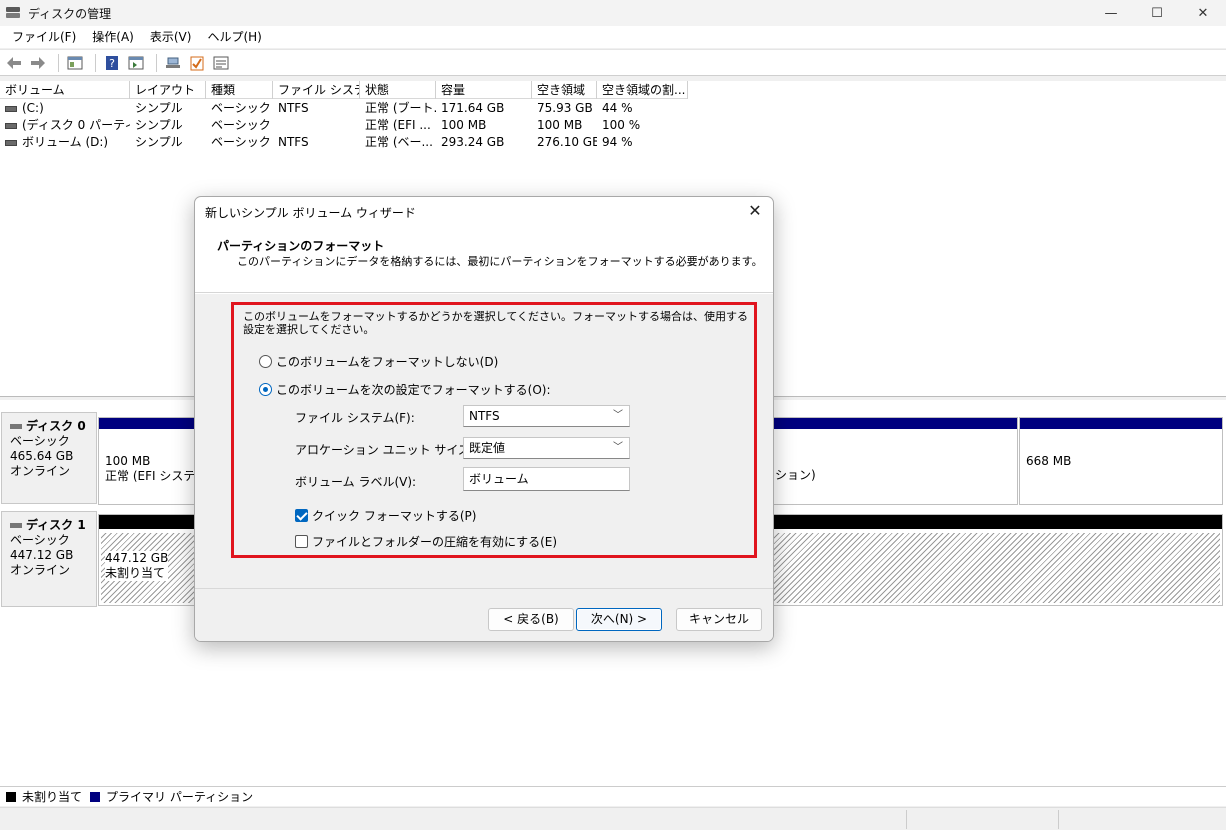  I want to click on select-value: NTFS, so click(484, 416).